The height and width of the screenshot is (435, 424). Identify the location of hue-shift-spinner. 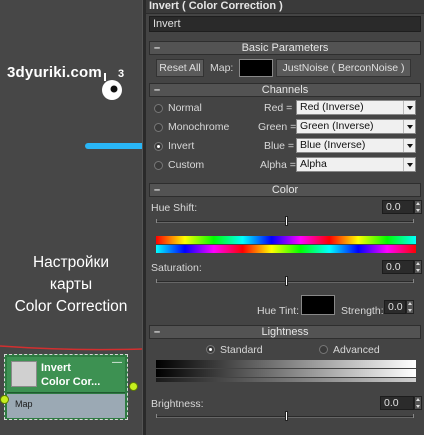
(418, 207).